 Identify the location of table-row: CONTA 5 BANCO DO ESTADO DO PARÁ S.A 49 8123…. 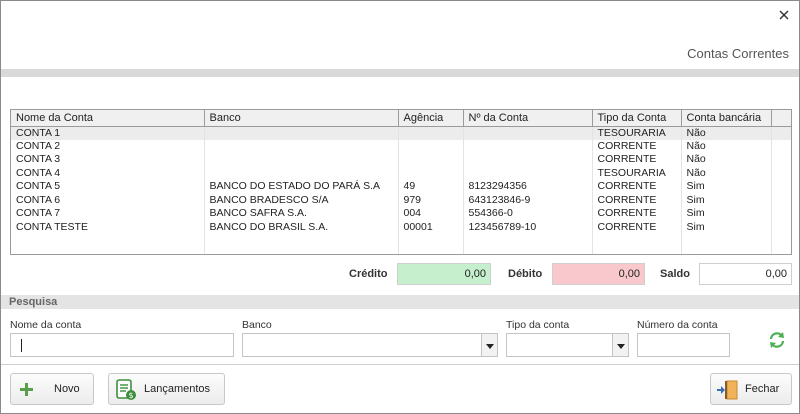
(401, 187).